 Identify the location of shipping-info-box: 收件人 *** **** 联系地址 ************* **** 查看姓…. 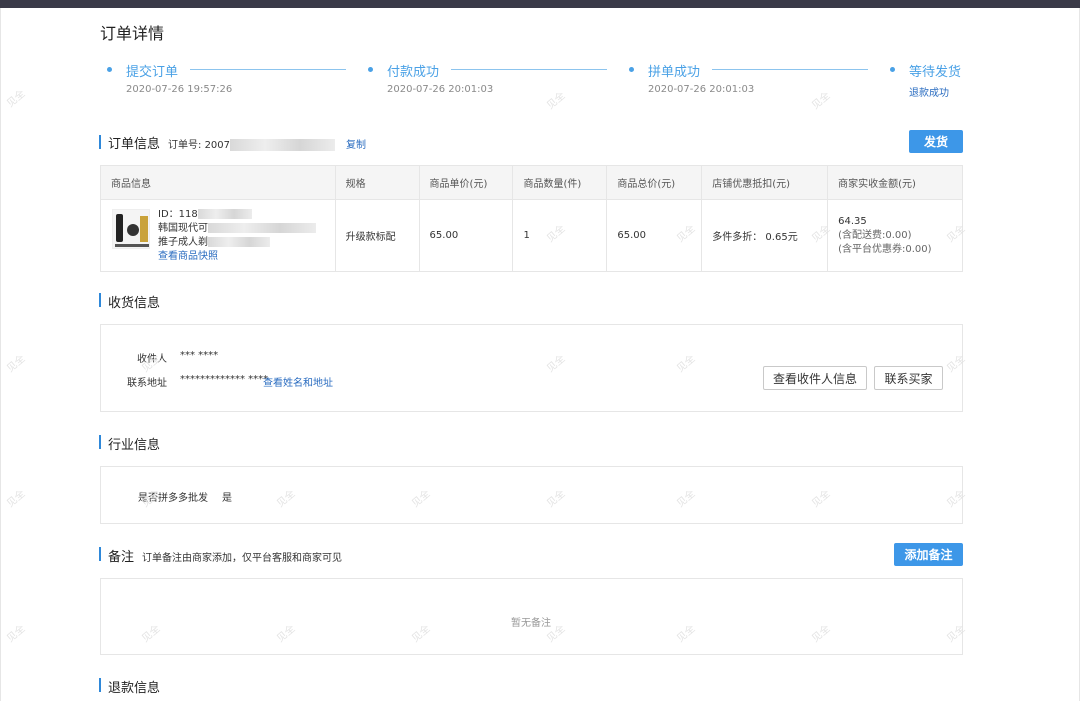
(531, 368).